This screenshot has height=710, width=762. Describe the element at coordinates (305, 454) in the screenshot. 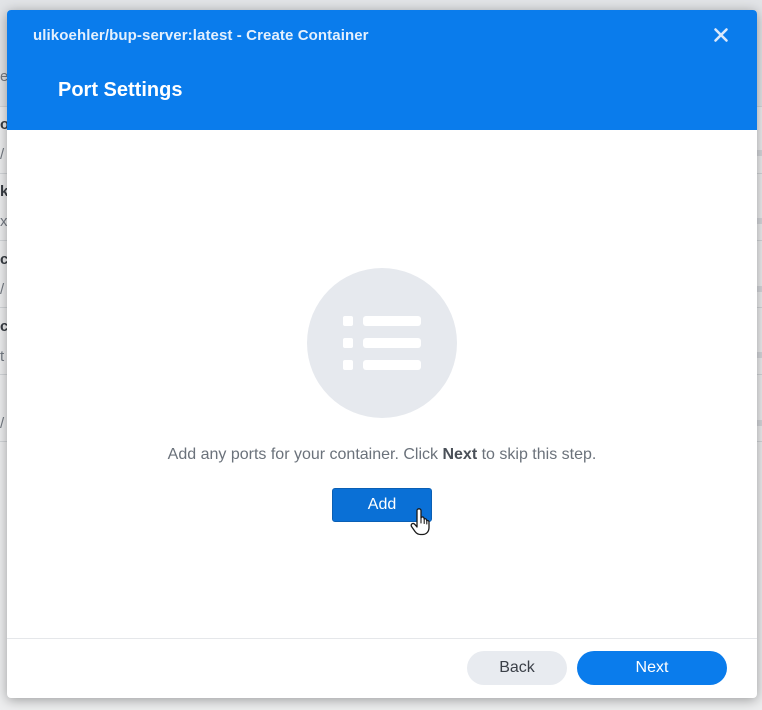

I see `hint-text: Add any ports for your container. Click` at that location.